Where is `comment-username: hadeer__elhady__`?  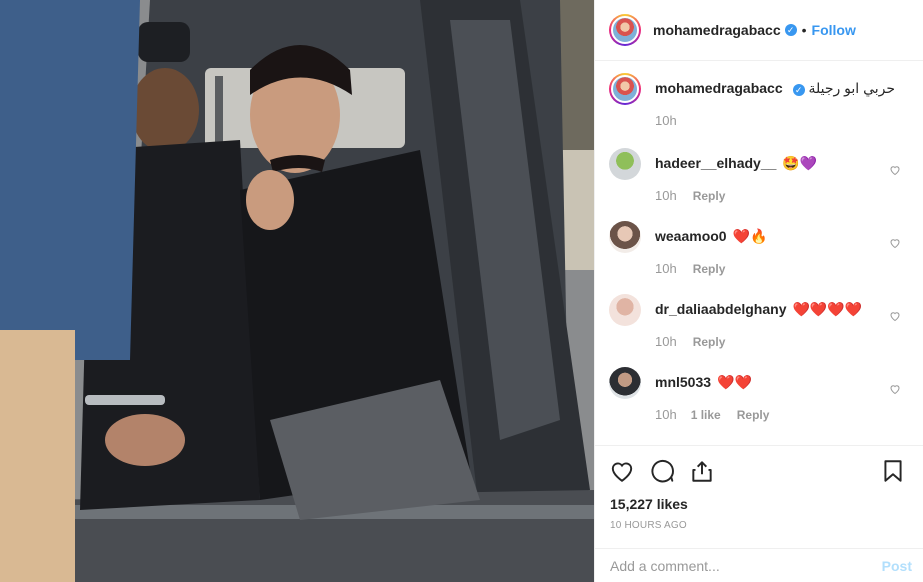
comment-username: hadeer__elhady__ is located at coordinates (715, 163).